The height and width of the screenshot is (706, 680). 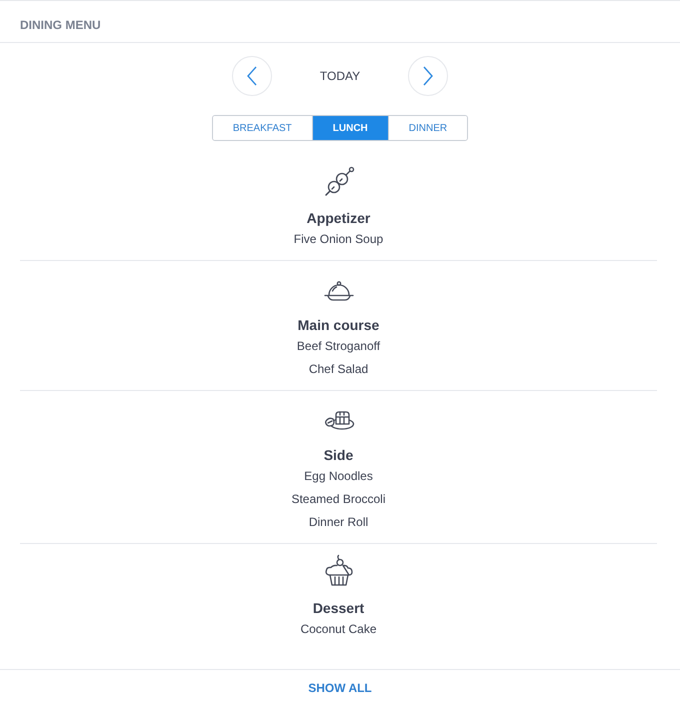 I want to click on chevron-left-icon, so click(x=252, y=76).